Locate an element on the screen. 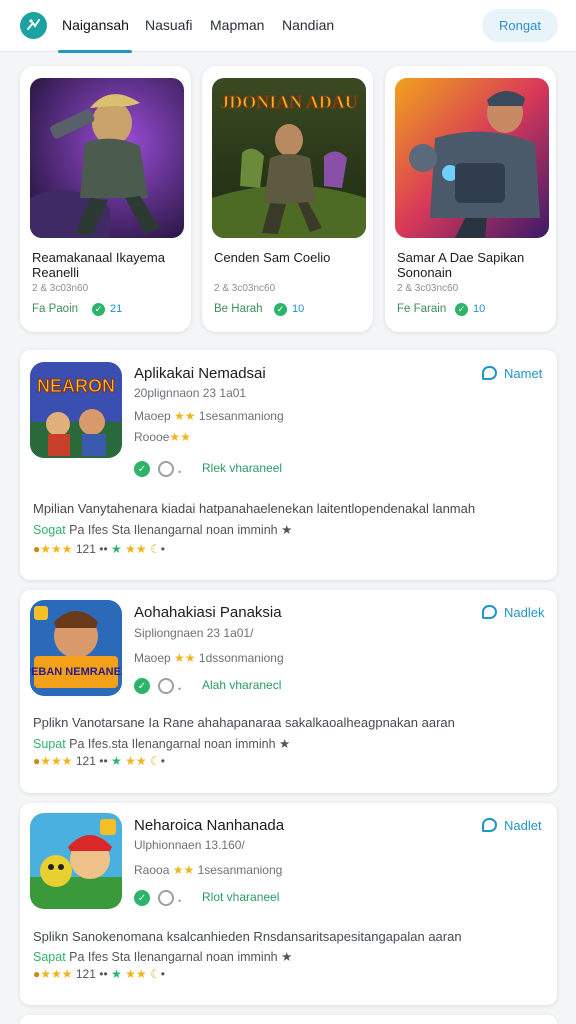  app-date: Sipliongnaen 23 1a01/ is located at coordinates (194, 633).